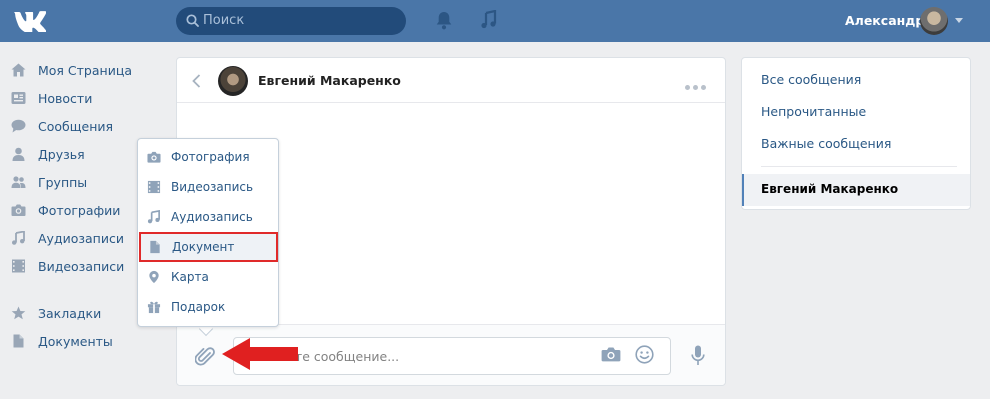 The width and height of the screenshot is (990, 399). What do you see at coordinates (644, 354) in the screenshot?
I see `emoji-icon` at bounding box center [644, 354].